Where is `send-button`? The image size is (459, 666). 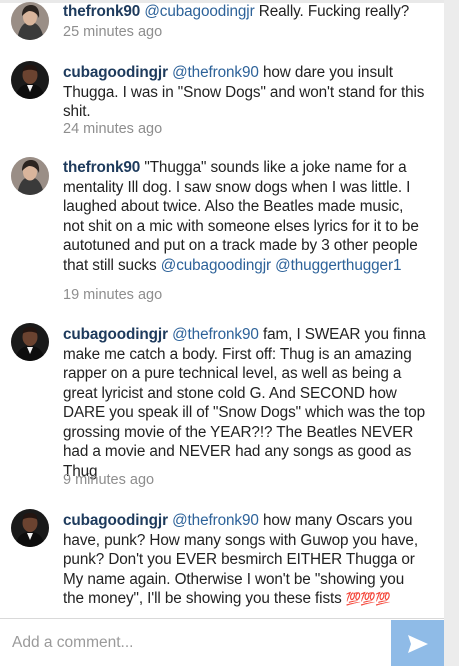 send-button is located at coordinates (417, 643).